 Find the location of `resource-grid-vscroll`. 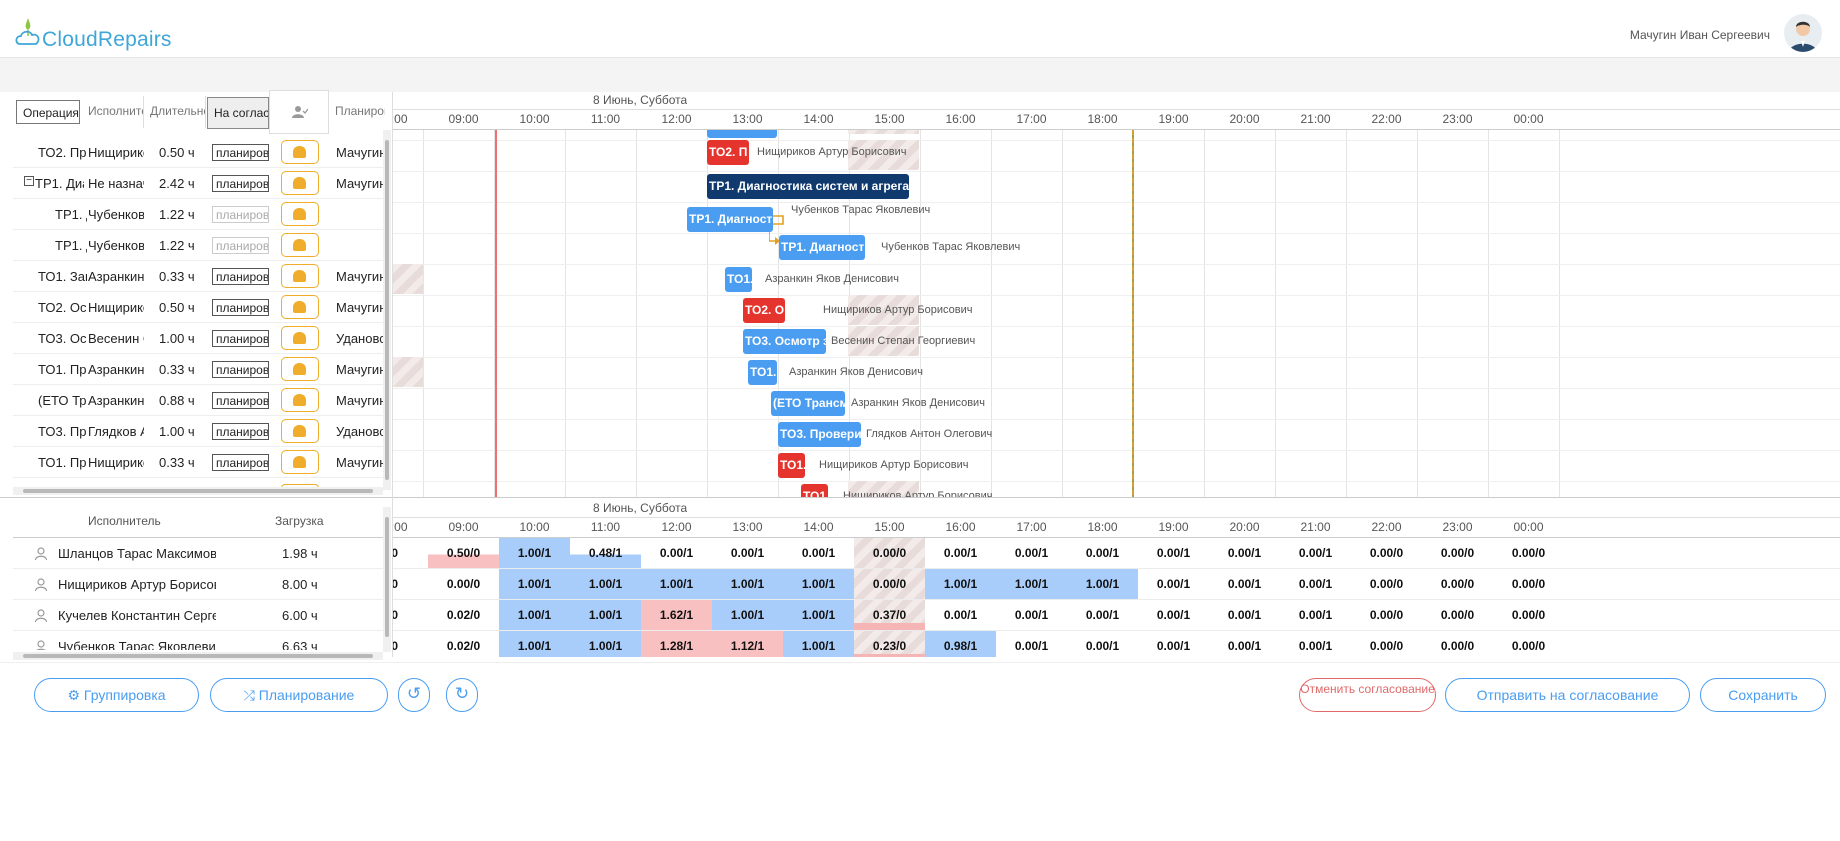

resource-grid-vscroll is located at coordinates (387, 579).